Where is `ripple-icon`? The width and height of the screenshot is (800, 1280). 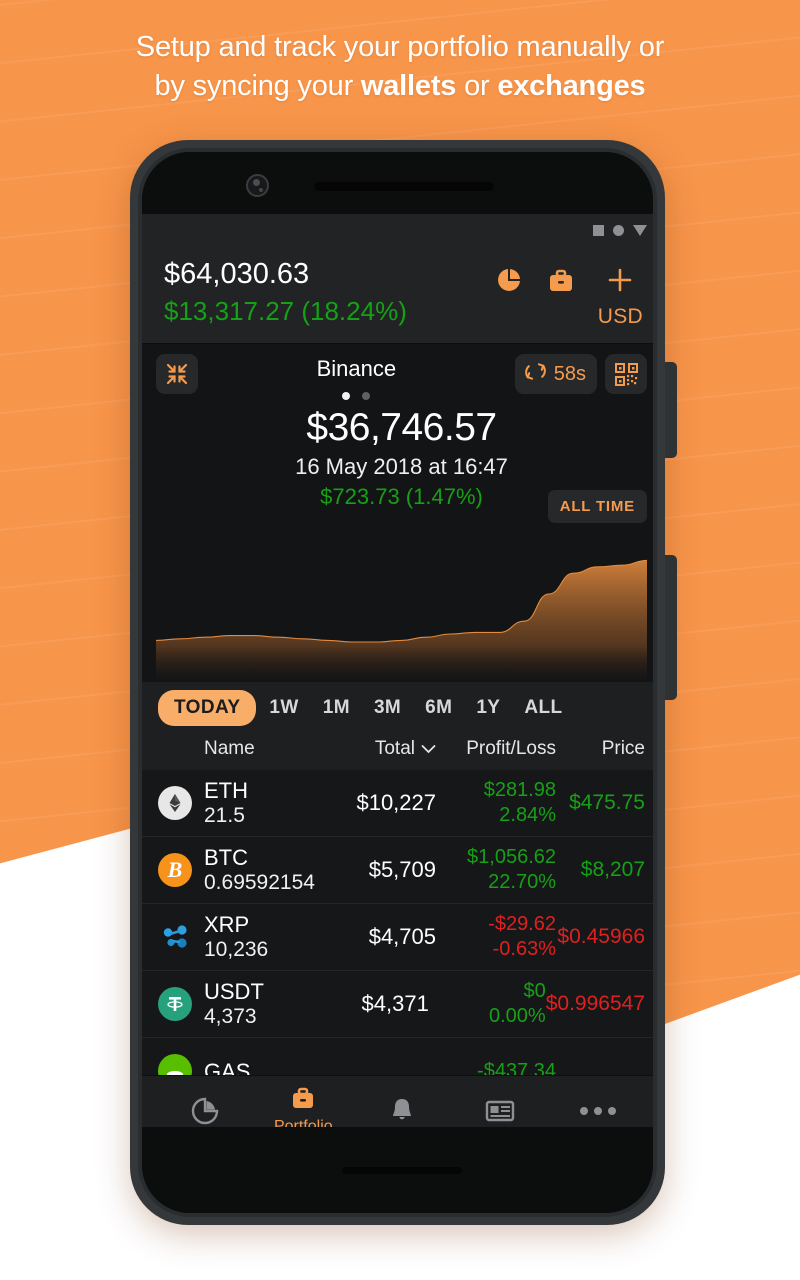 ripple-icon is located at coordinates (175, 937).